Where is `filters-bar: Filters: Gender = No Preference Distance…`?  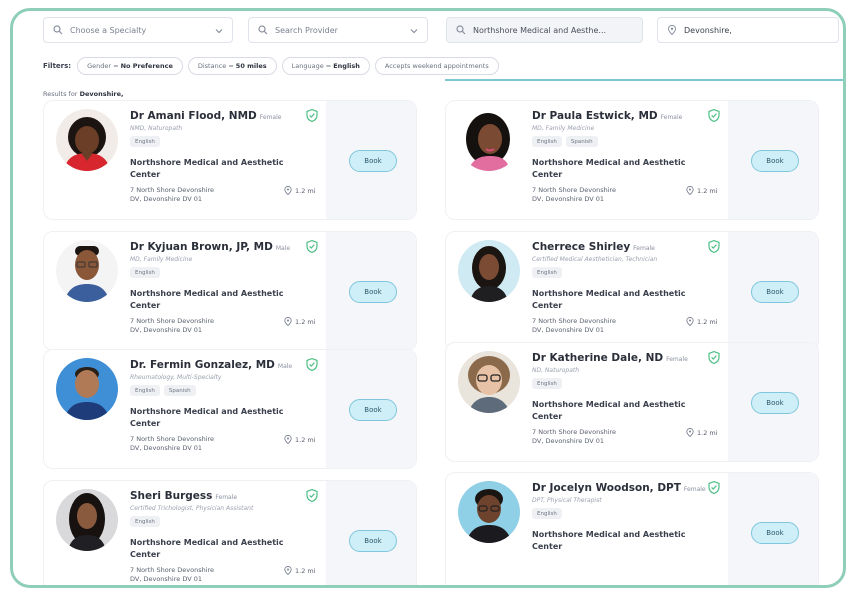
filters-bar: Filters: Gender = No Preference Distance… is located at coordinates (443, 66).